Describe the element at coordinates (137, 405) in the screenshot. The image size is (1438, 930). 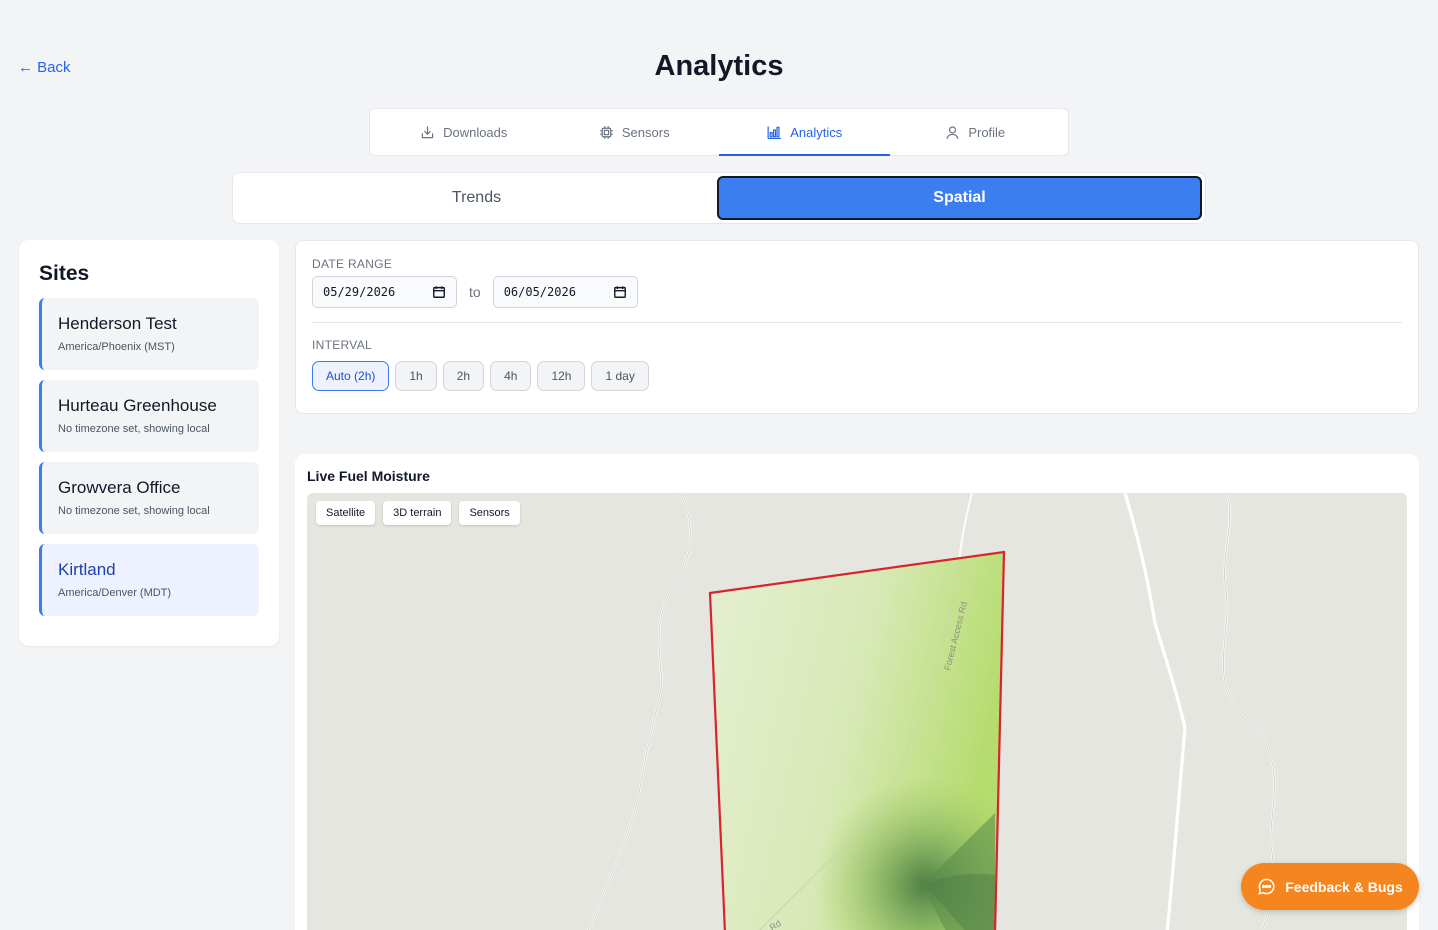
I see `site-name: Hurteau Greenhouse` at that location.